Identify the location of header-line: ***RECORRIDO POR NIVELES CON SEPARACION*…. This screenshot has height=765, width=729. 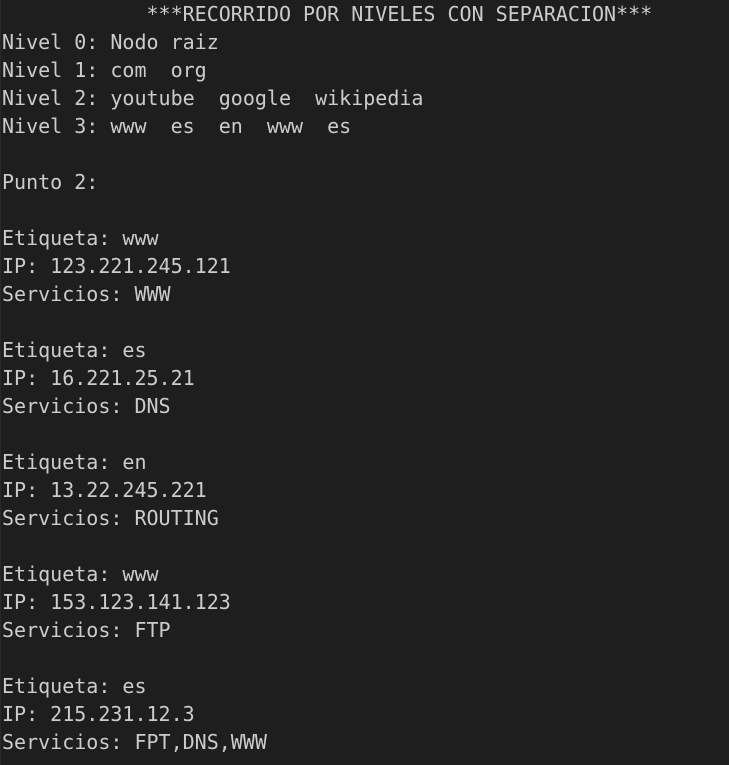
(327, 14).